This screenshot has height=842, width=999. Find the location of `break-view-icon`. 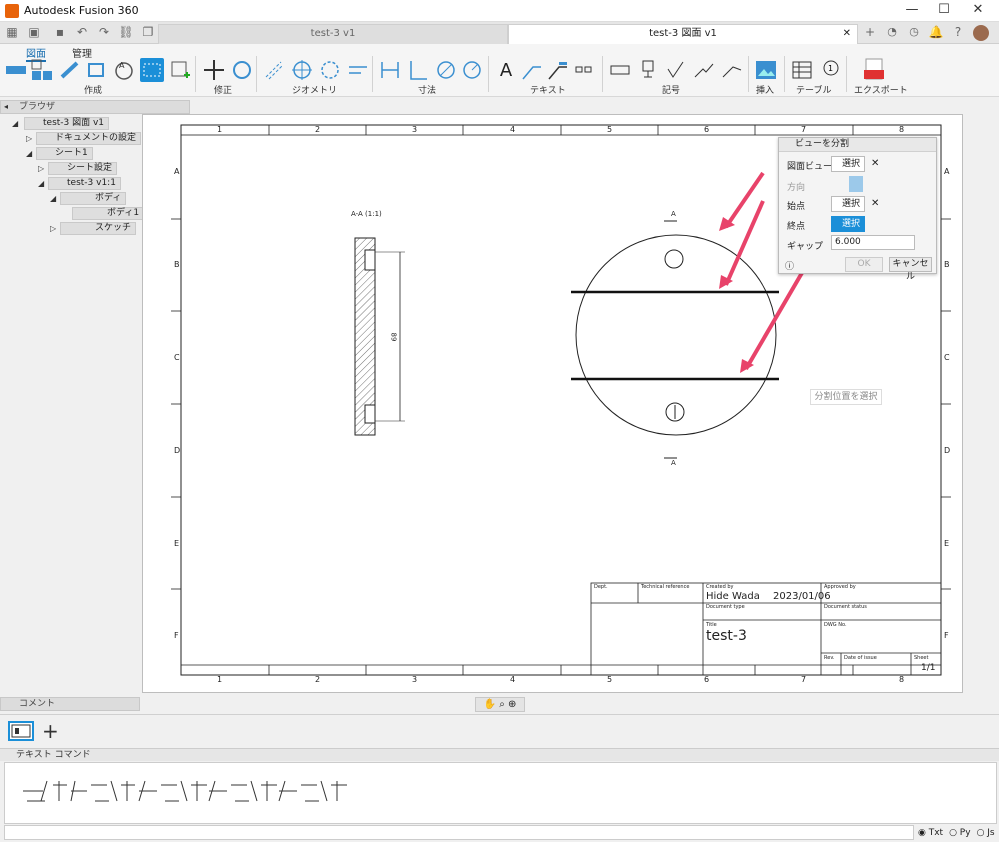

break-view-icon is located at coordinates (152, 70).